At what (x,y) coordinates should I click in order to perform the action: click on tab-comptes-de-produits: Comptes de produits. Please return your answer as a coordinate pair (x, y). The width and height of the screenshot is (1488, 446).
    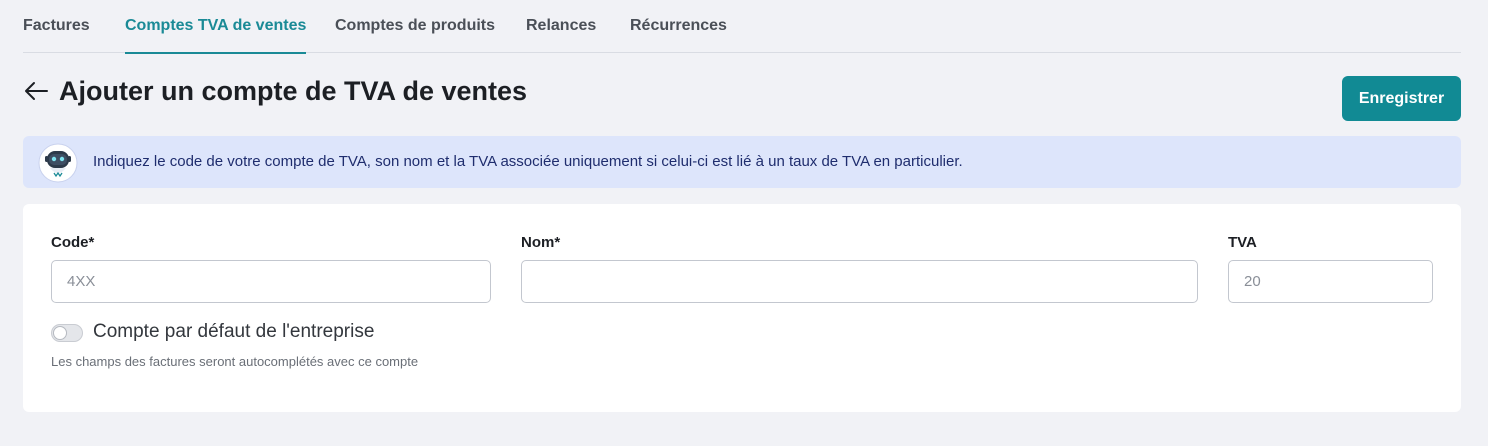
    Looking at the image, I should click on (415, 26).